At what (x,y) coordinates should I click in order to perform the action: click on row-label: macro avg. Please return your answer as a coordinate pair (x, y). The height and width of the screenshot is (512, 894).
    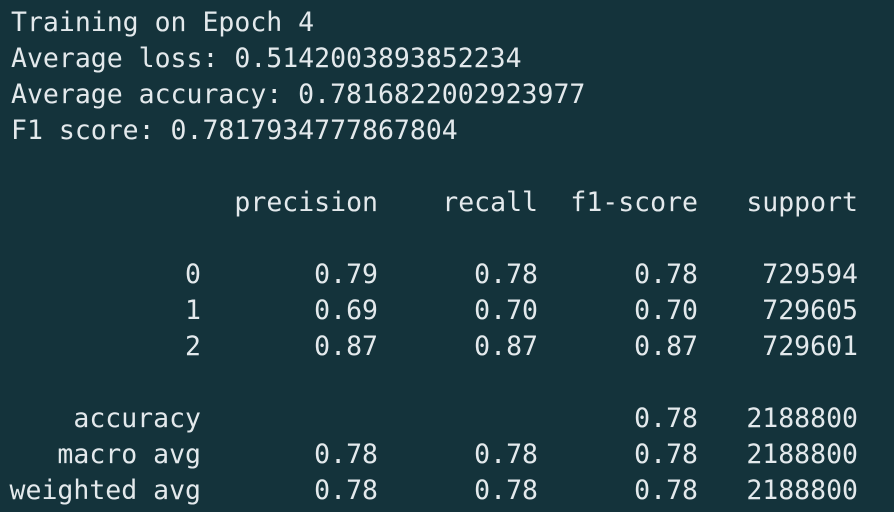
    Looking at the image, I should click on (129, 454).